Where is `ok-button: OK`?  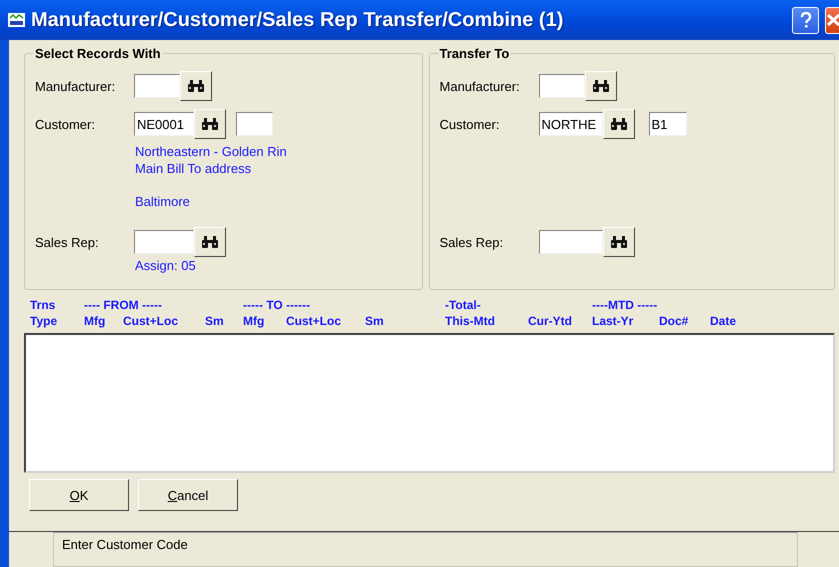 ok-button: OK is located at coordinates (79, 495).